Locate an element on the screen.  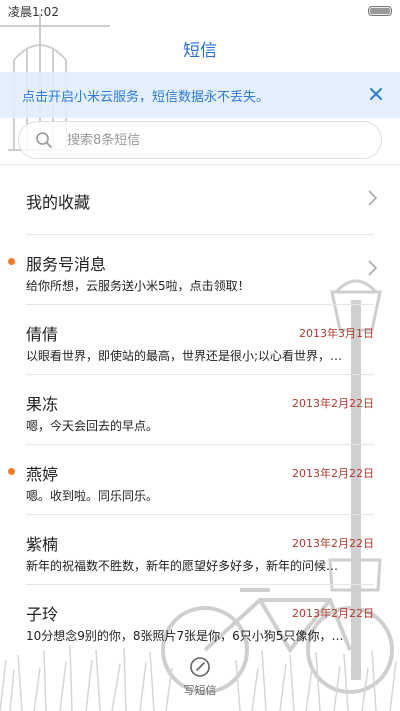
conversation-row: 果冻 2013年2月22日 嗯，今天会回去的早点。 is located at coordinates (200, 410).